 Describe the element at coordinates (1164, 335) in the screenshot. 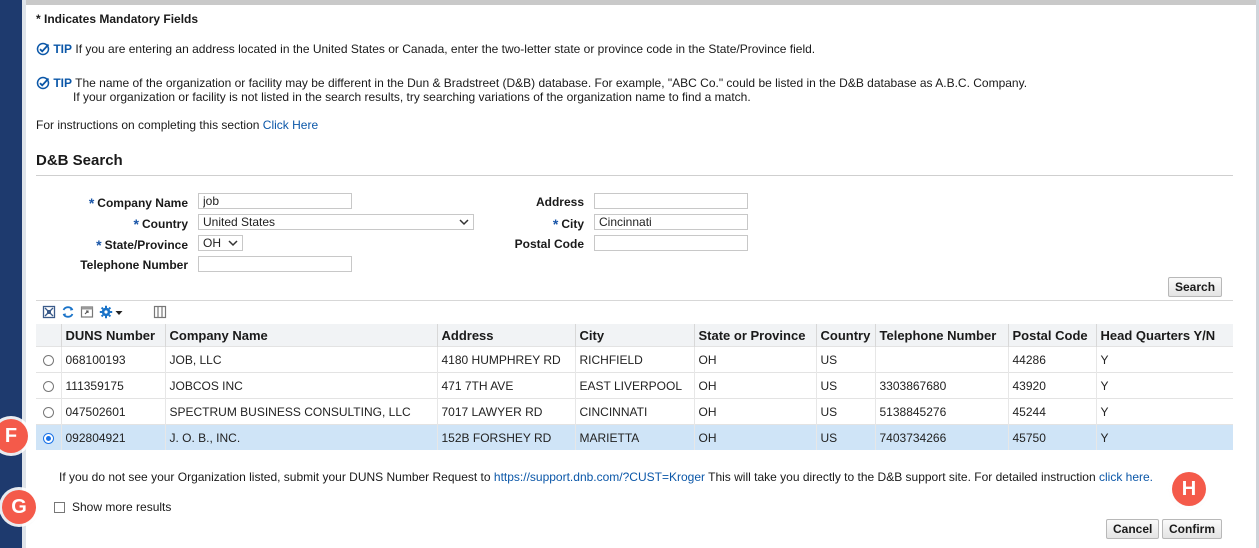

I see `column-header: Head Quarters Y/N` at that location.